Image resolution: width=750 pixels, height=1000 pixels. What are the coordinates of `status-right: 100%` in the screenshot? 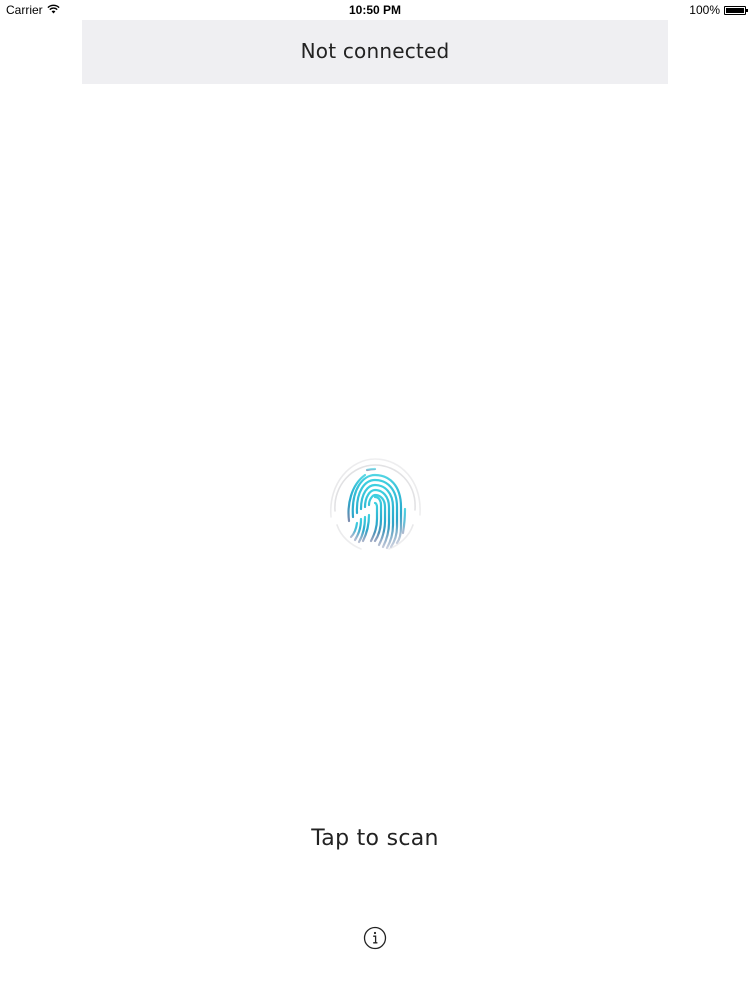 It's located at (718, 10).